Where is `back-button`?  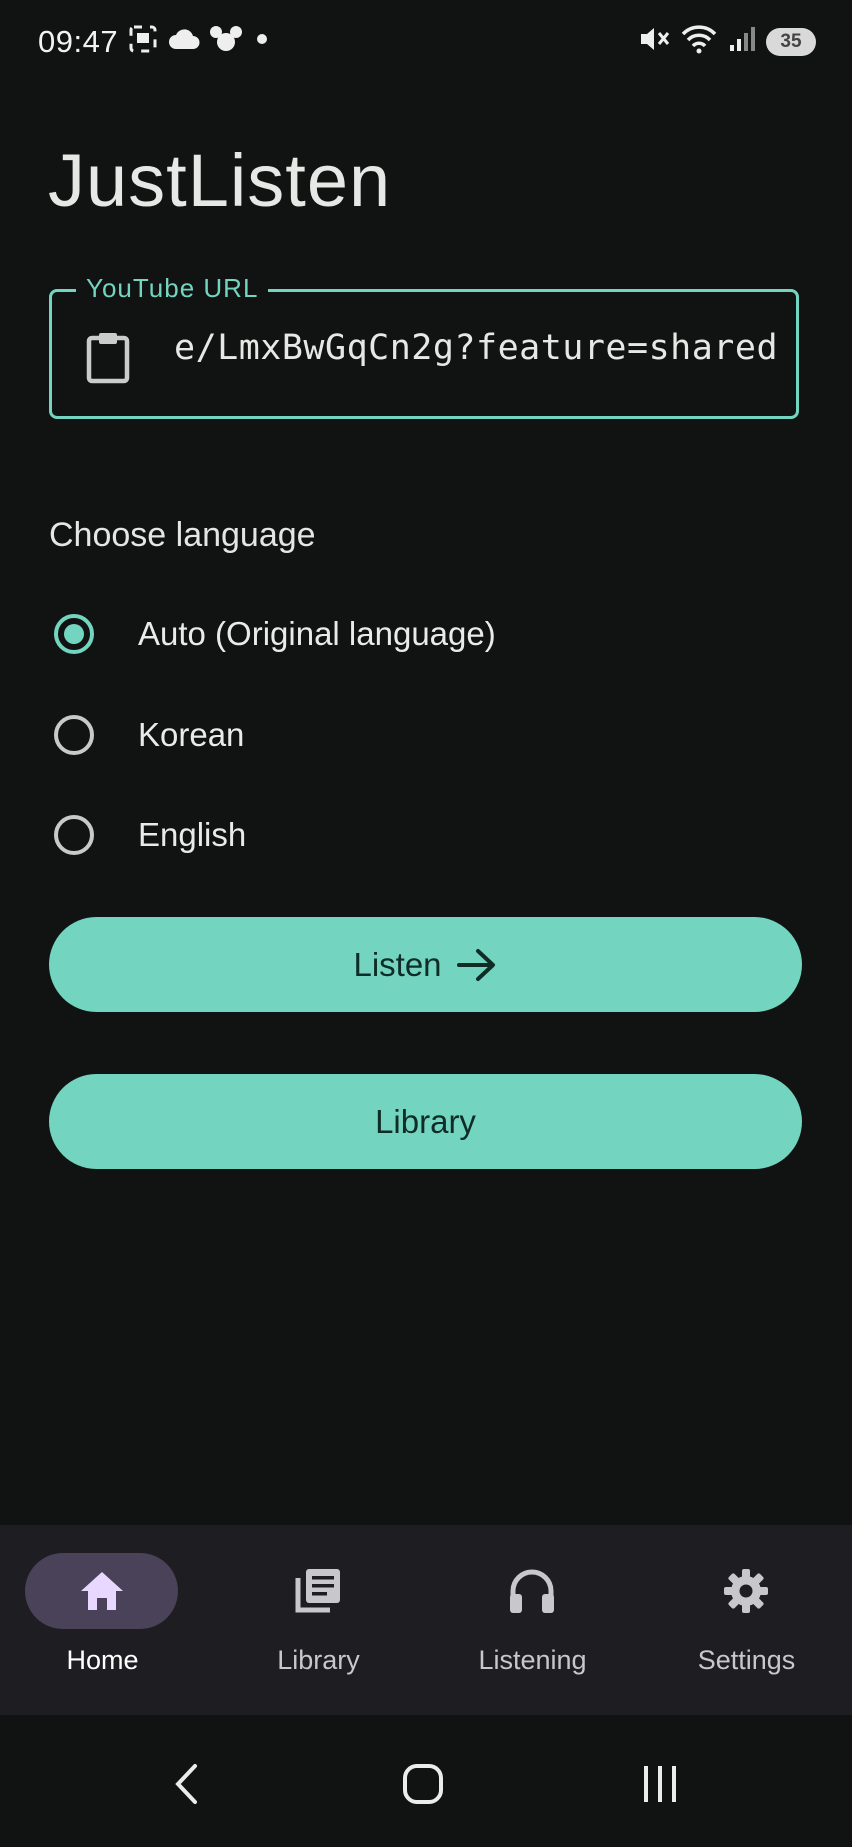
back-button is located at coordinates (186, 1784).